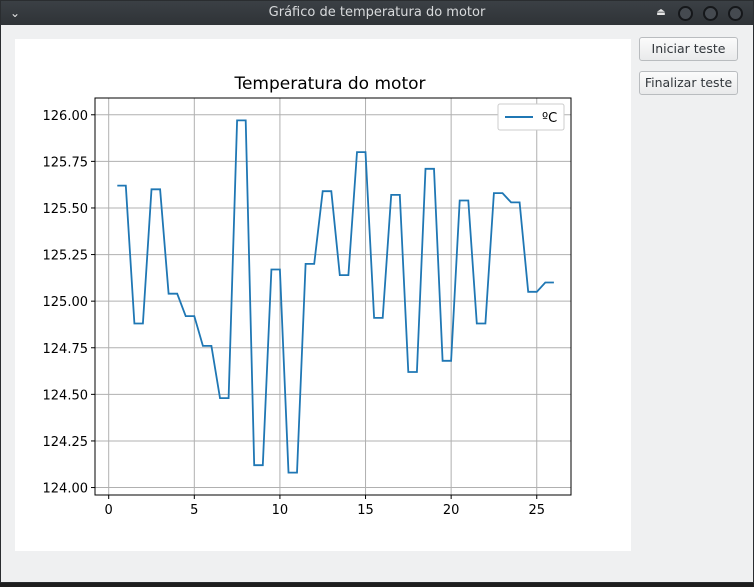 Image resolution: width=754 pixels, height=587 pixels. What do you see at coordinates (66, 349) in the screenshot?
I see `y-tick-label: 124.75` at bounding box center [66, 349].